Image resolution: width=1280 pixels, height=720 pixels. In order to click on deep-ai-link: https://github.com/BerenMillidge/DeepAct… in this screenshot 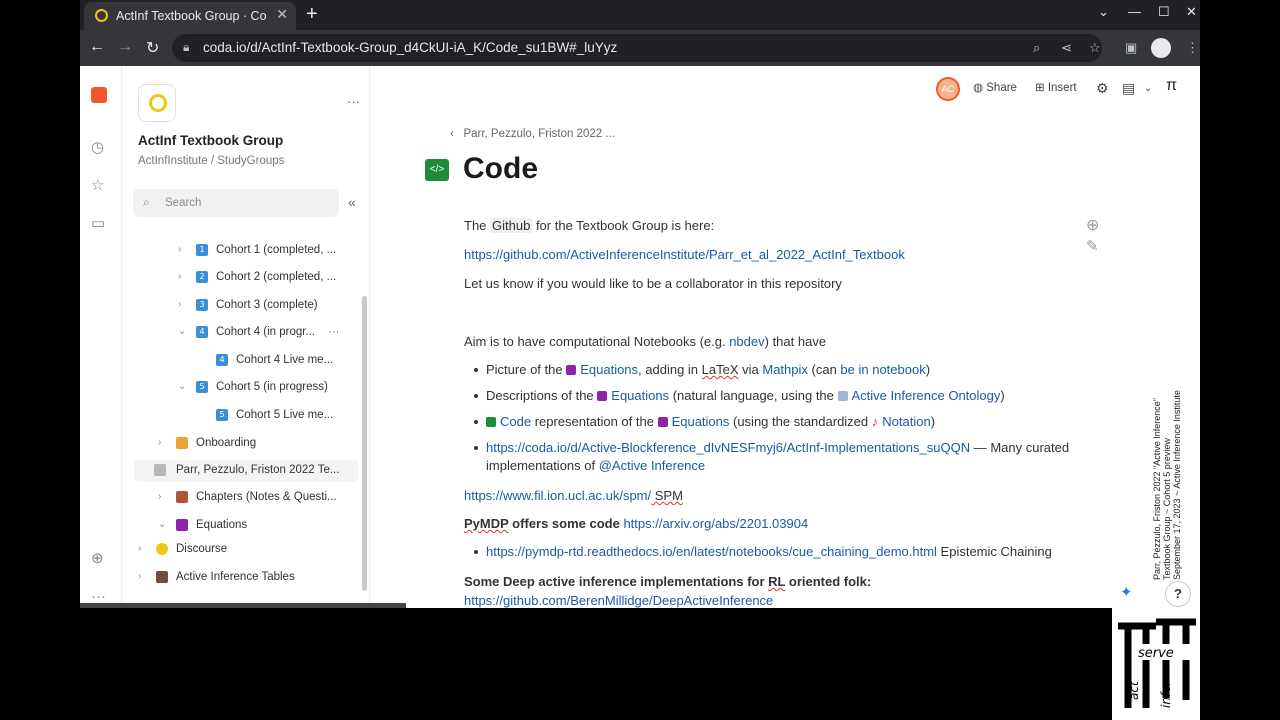, I will do `click(618, 600)`.